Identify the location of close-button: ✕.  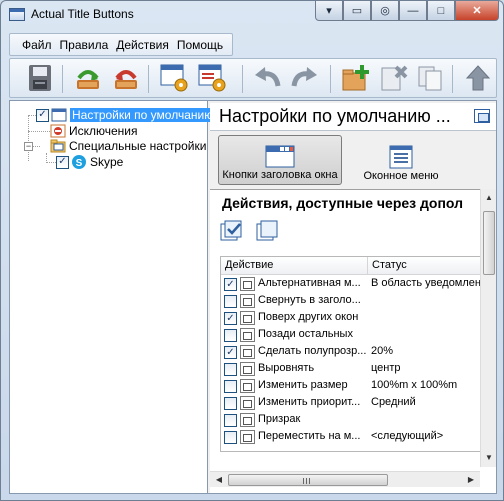
(477, 11).